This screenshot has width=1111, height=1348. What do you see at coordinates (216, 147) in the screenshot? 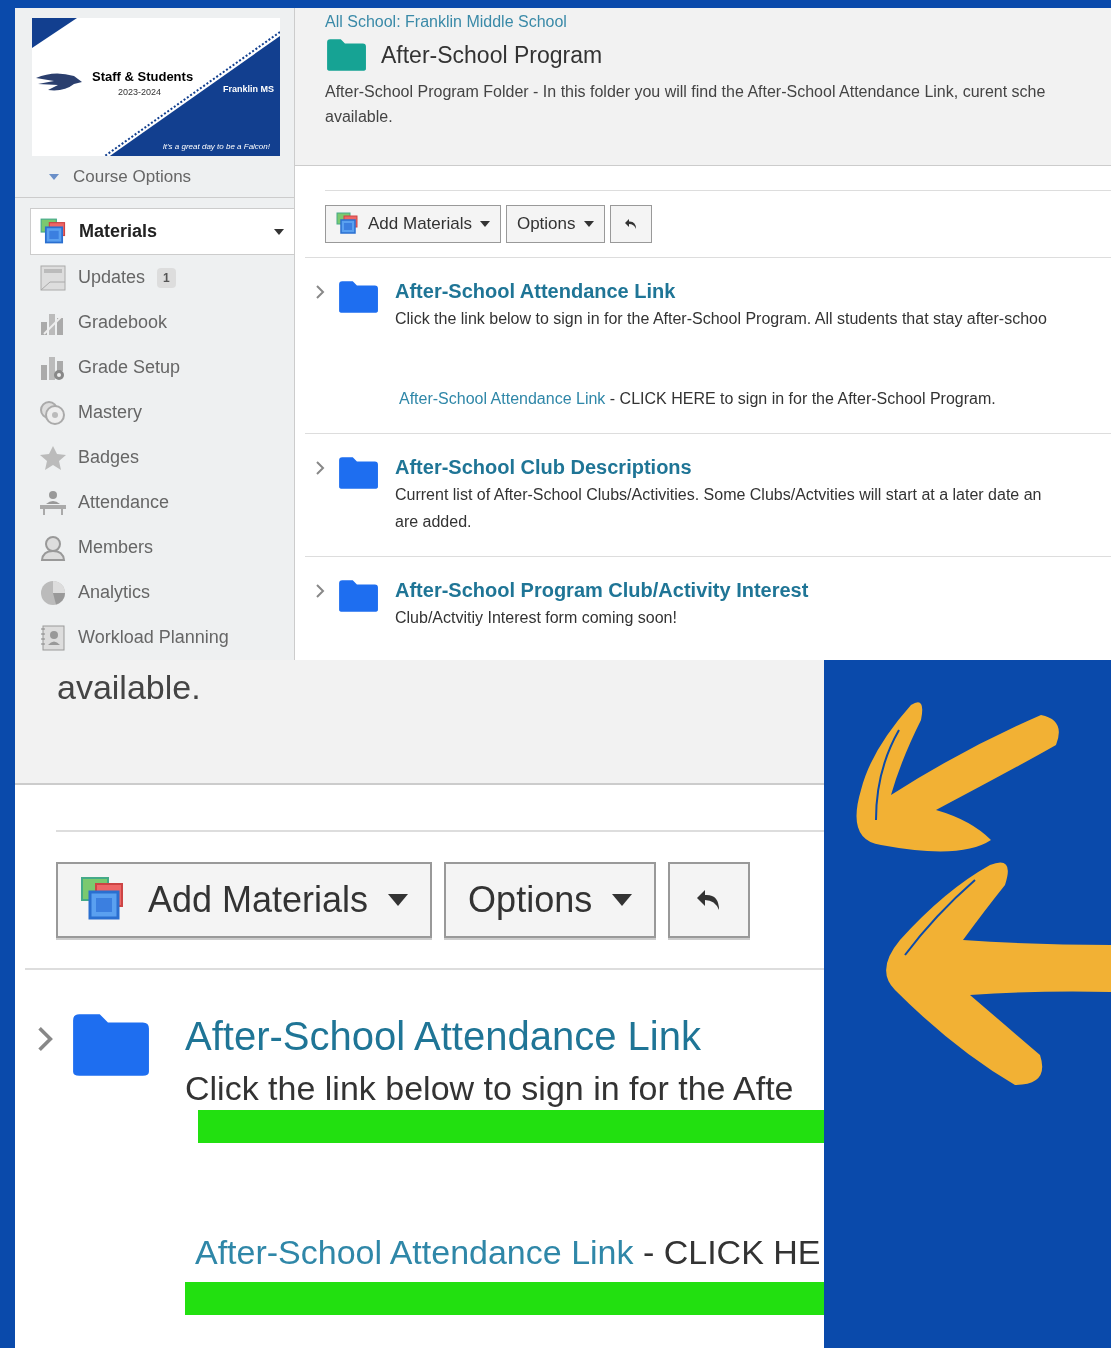
I see `banner-tagline: It's a great day to be a Falcon!` at bounding box center [216, 147].